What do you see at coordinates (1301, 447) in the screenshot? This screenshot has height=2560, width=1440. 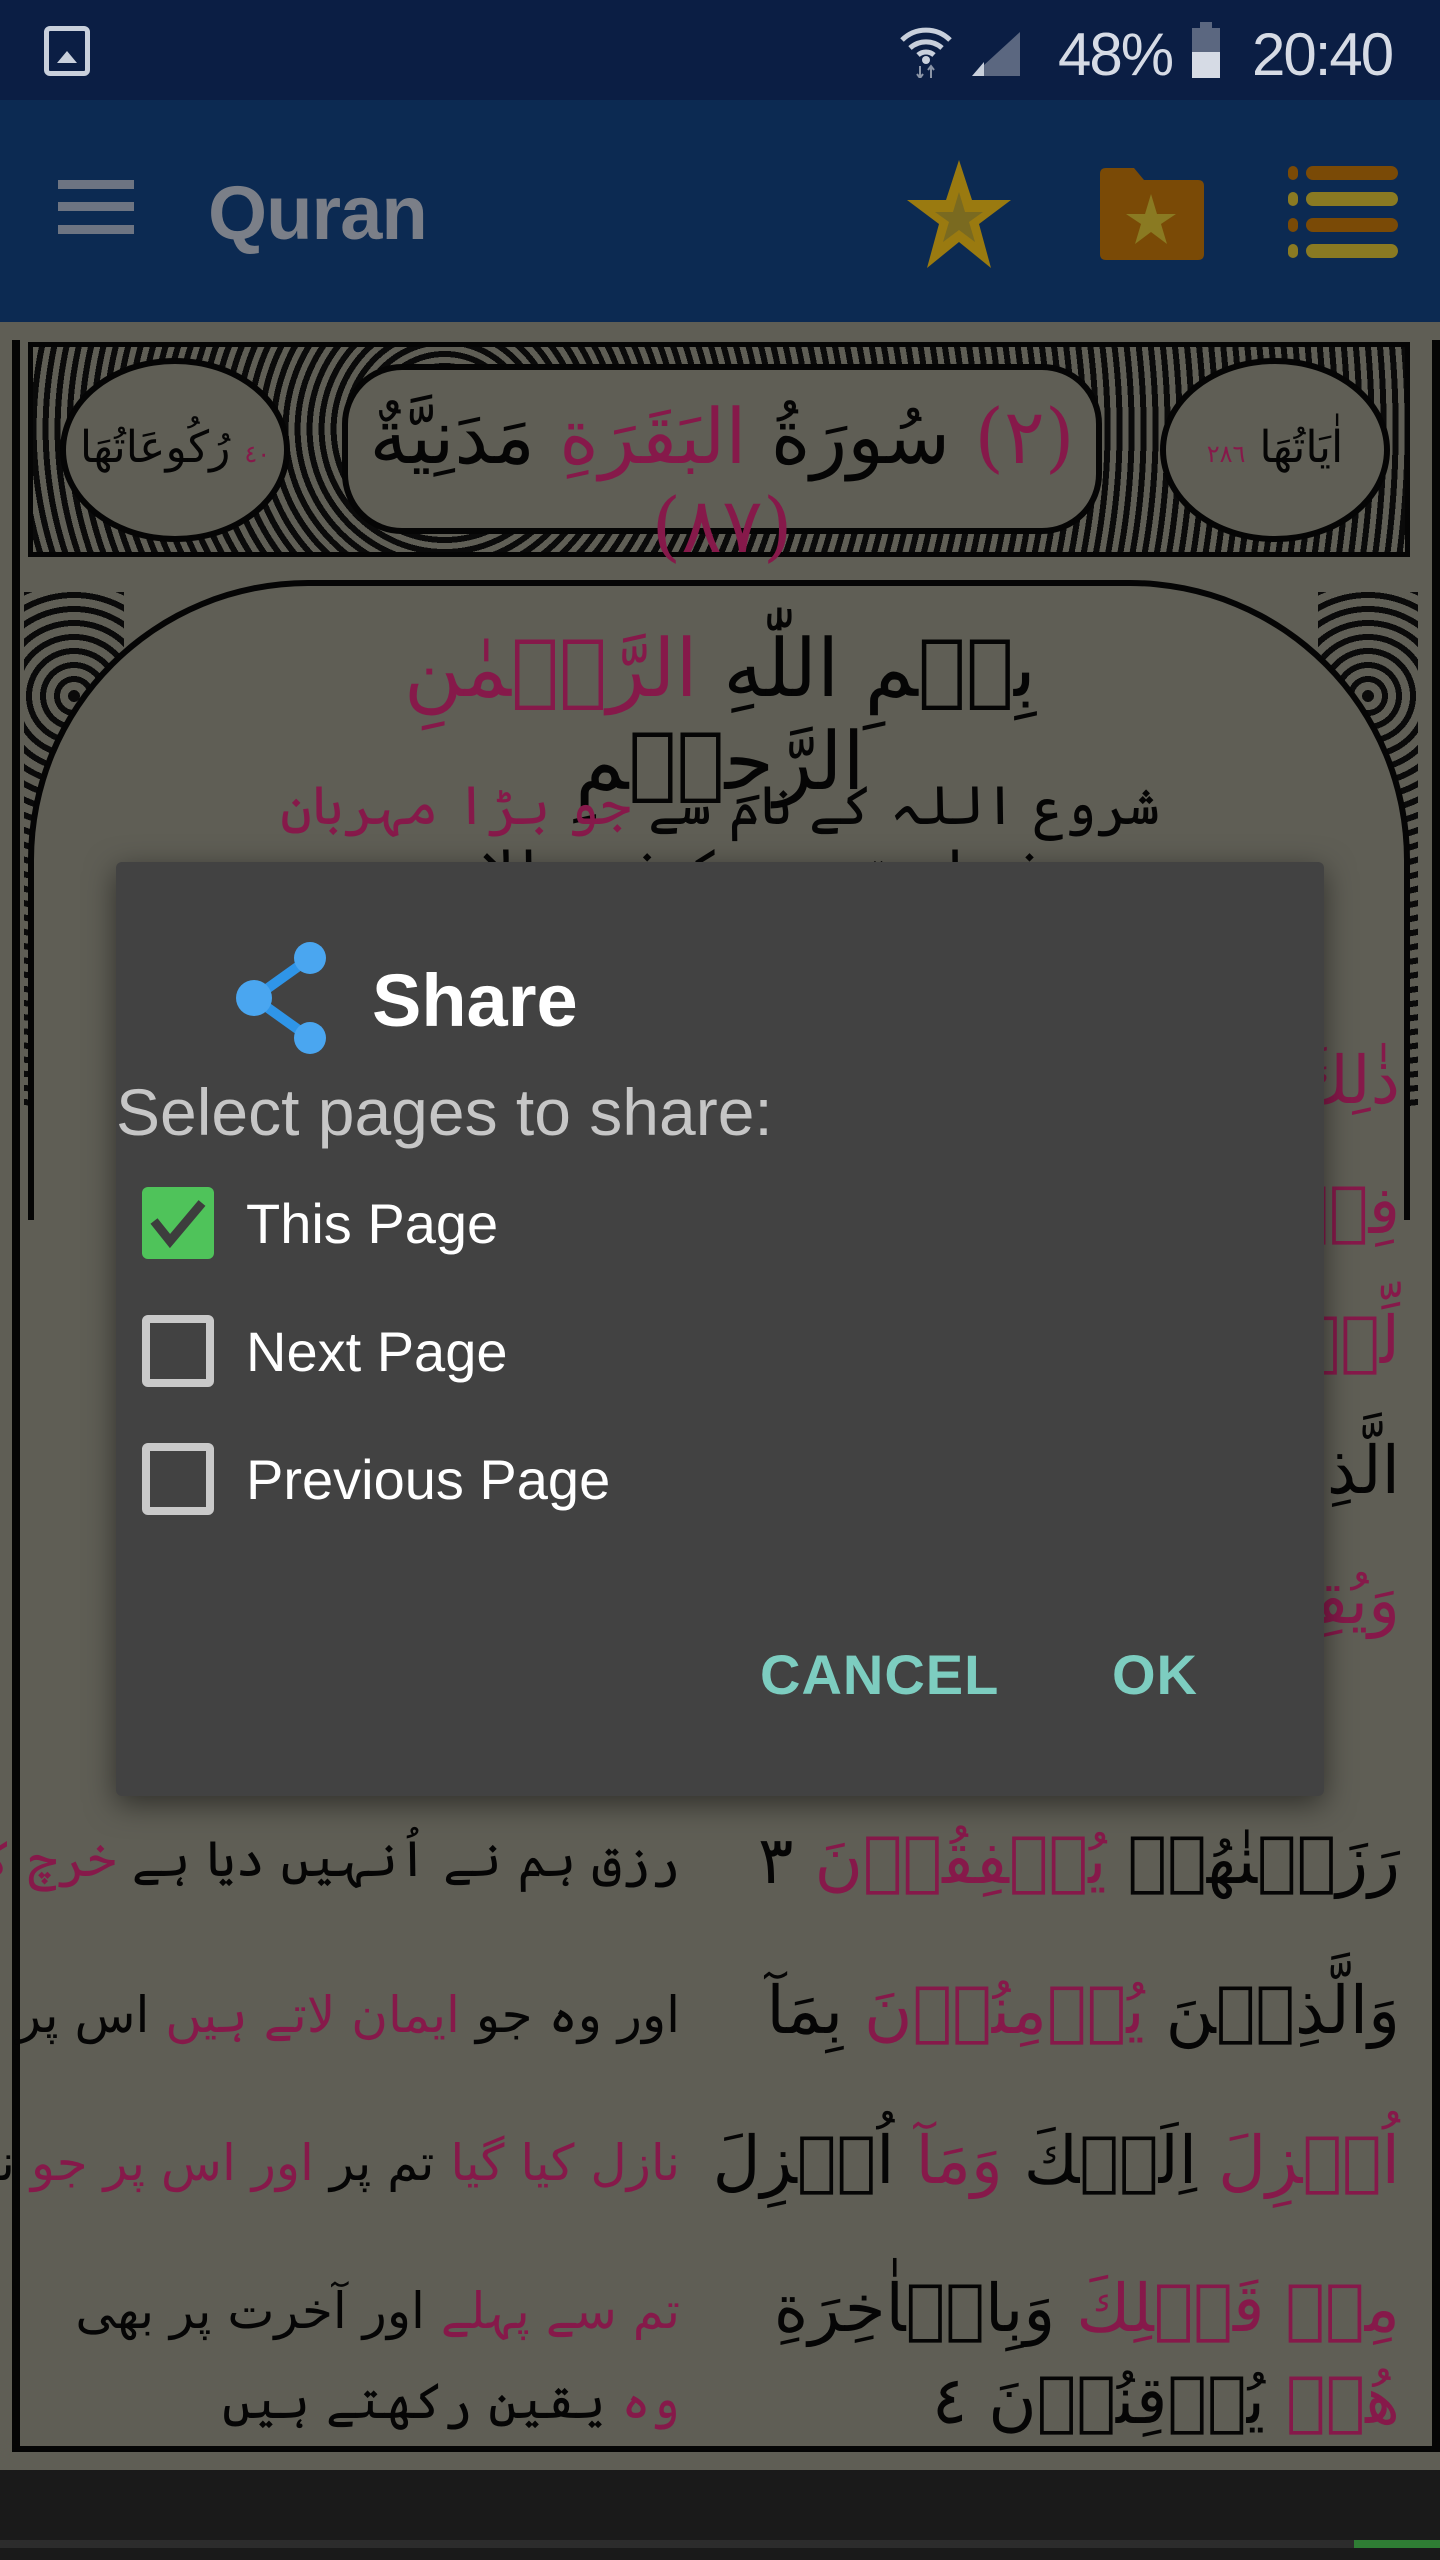 I see `ayat-label: اٰيَاتُهَا` at bounding box center [1301, 447].